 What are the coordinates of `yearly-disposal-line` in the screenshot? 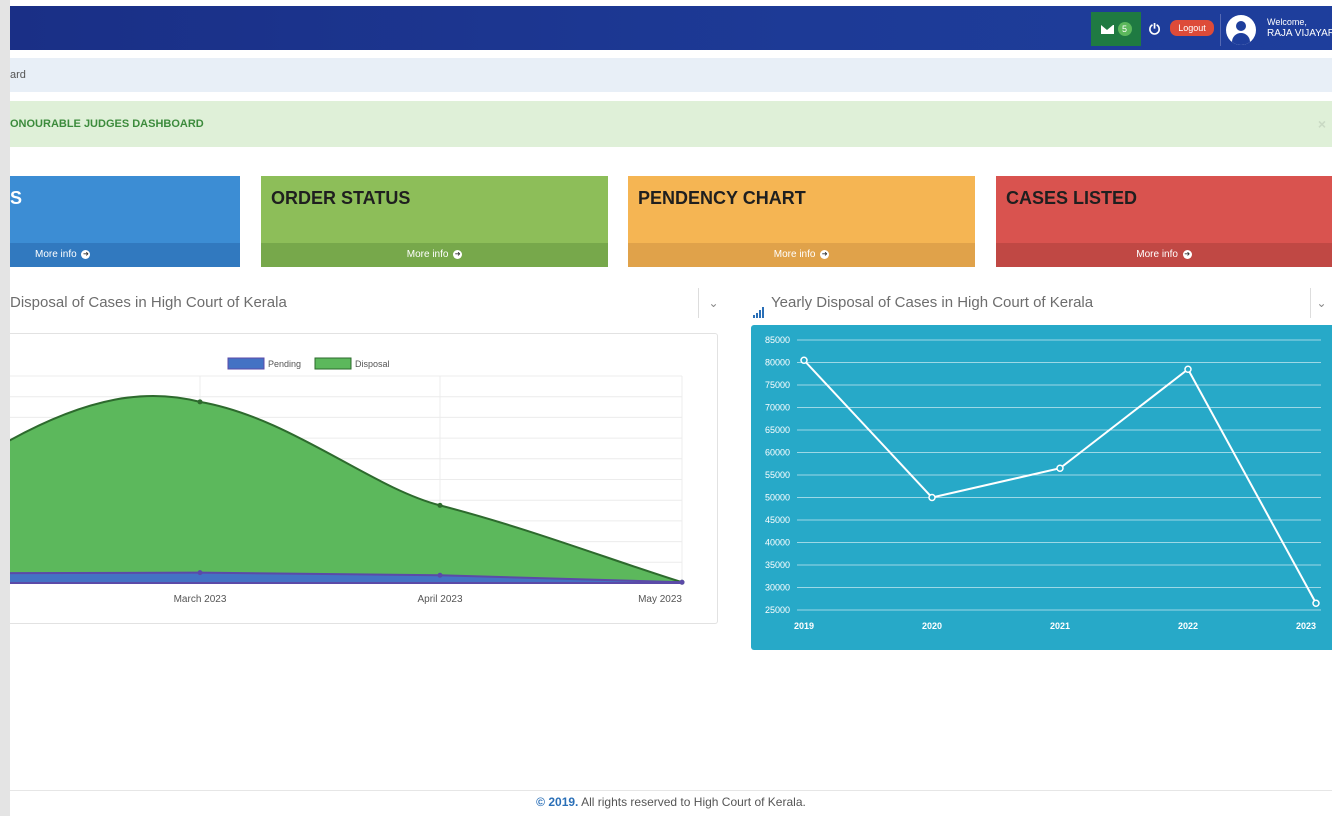 It's located at (1060, 481).